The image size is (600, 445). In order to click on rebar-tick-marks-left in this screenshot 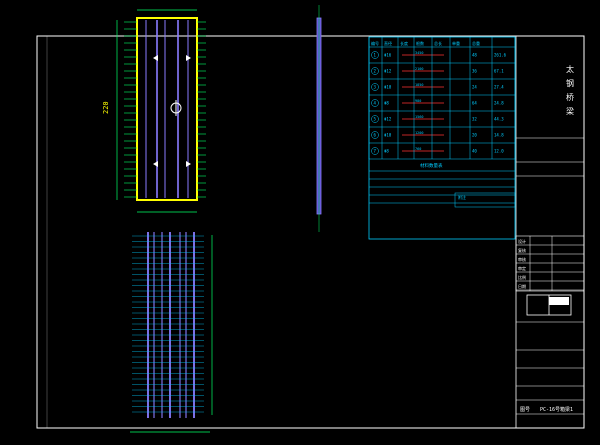, I will do `click(130, 109)`.